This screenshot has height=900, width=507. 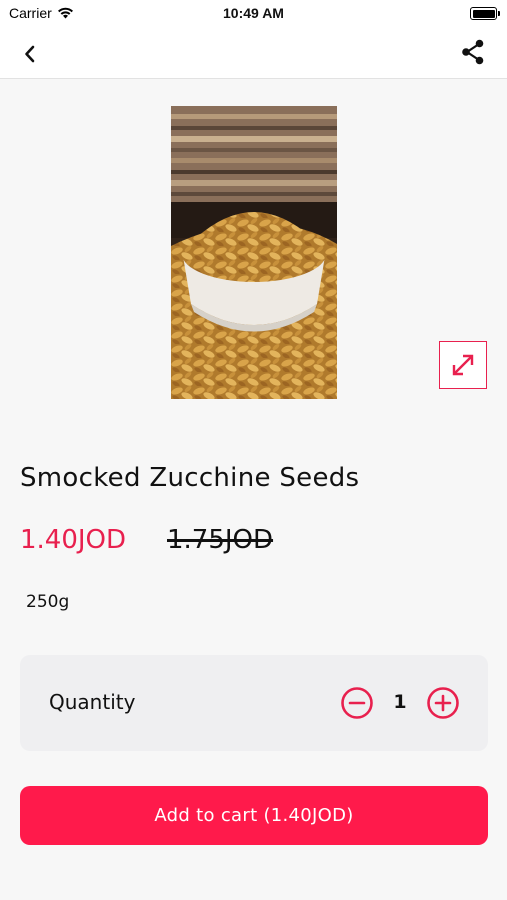 What do you see at coordinates (253, 53) in the screenshot?
I see `nav-bar` at bounding box center [253, 53].